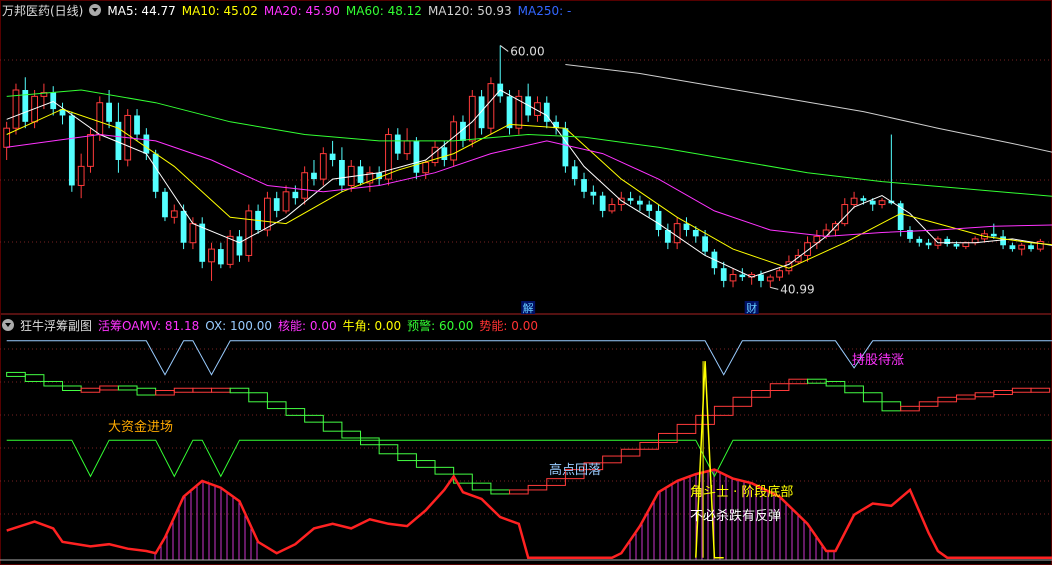  I want to click on ma120-line, so click(808, 108).